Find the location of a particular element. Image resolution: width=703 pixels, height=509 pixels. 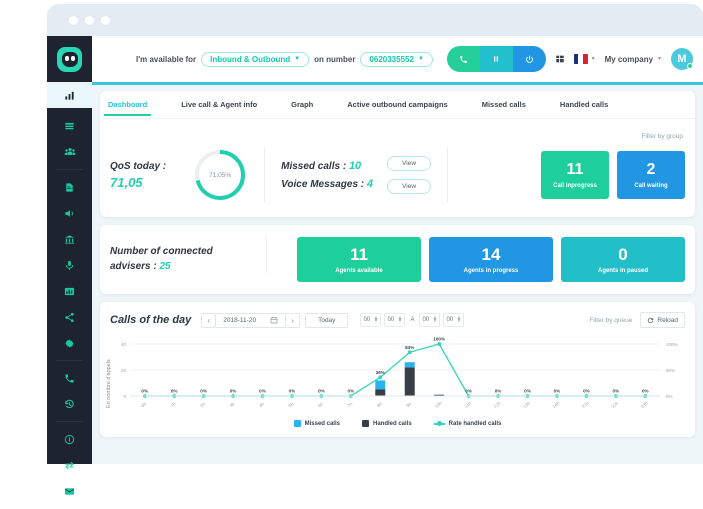

tab-graph: Graph is located at coordinates (302, 103).